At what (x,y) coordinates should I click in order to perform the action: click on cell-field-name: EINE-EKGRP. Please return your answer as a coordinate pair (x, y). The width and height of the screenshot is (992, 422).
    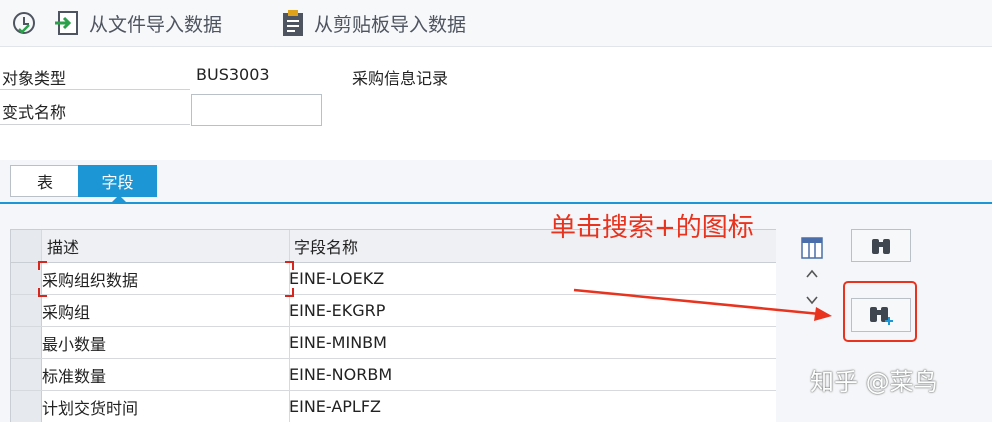
    Looking at the image, I should click on (337, 310).